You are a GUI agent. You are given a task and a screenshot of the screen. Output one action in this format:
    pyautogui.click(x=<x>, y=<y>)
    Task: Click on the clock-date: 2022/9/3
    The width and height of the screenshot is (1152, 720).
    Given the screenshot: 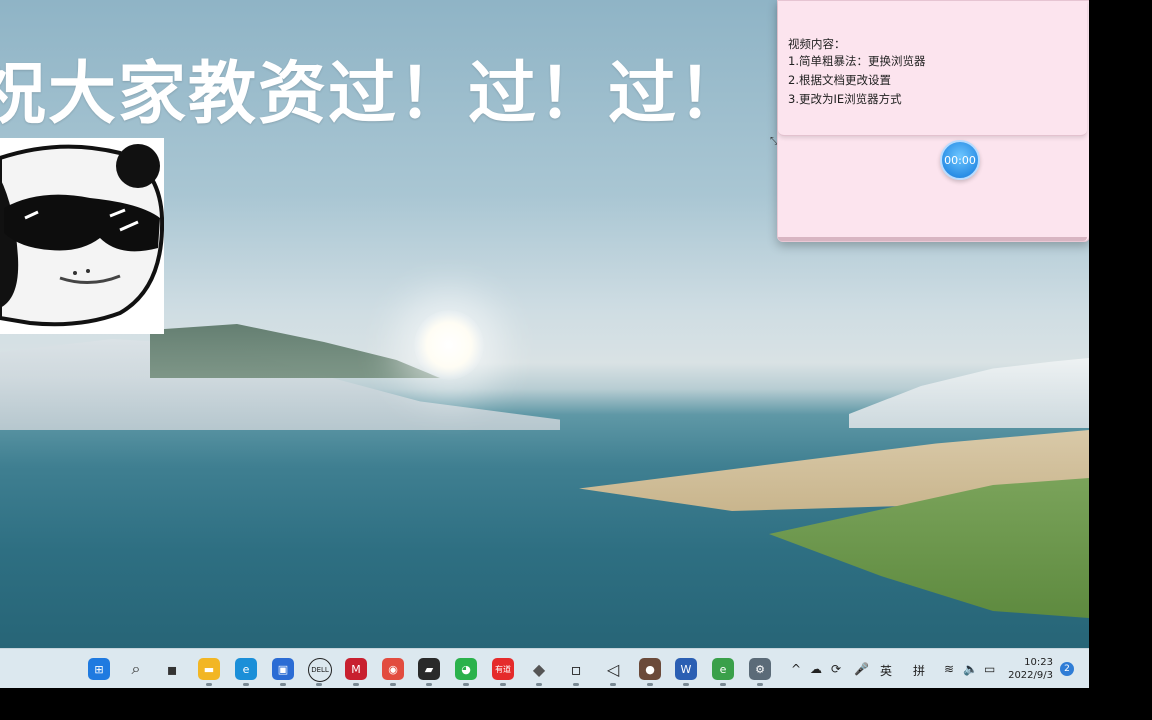 What is the action you would take?
    pyautogui.click(x=1030, y=675)
    